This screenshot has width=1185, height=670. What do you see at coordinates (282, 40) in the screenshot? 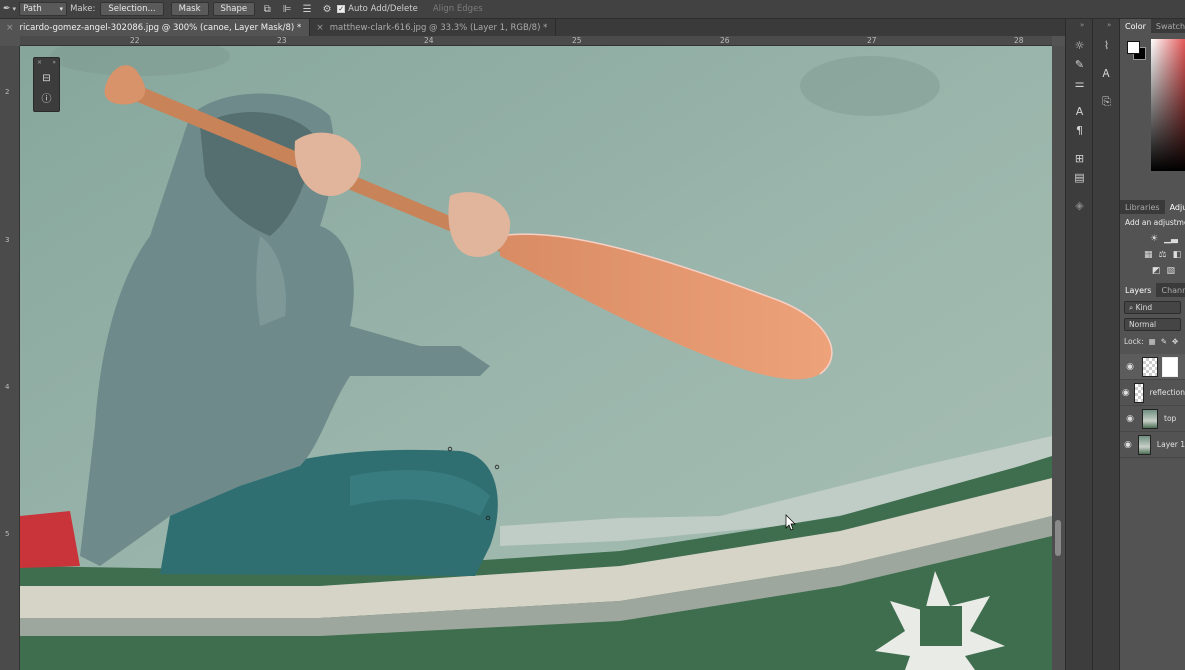
I see `ruler-tick: 23` at bounding box center [282, 40].